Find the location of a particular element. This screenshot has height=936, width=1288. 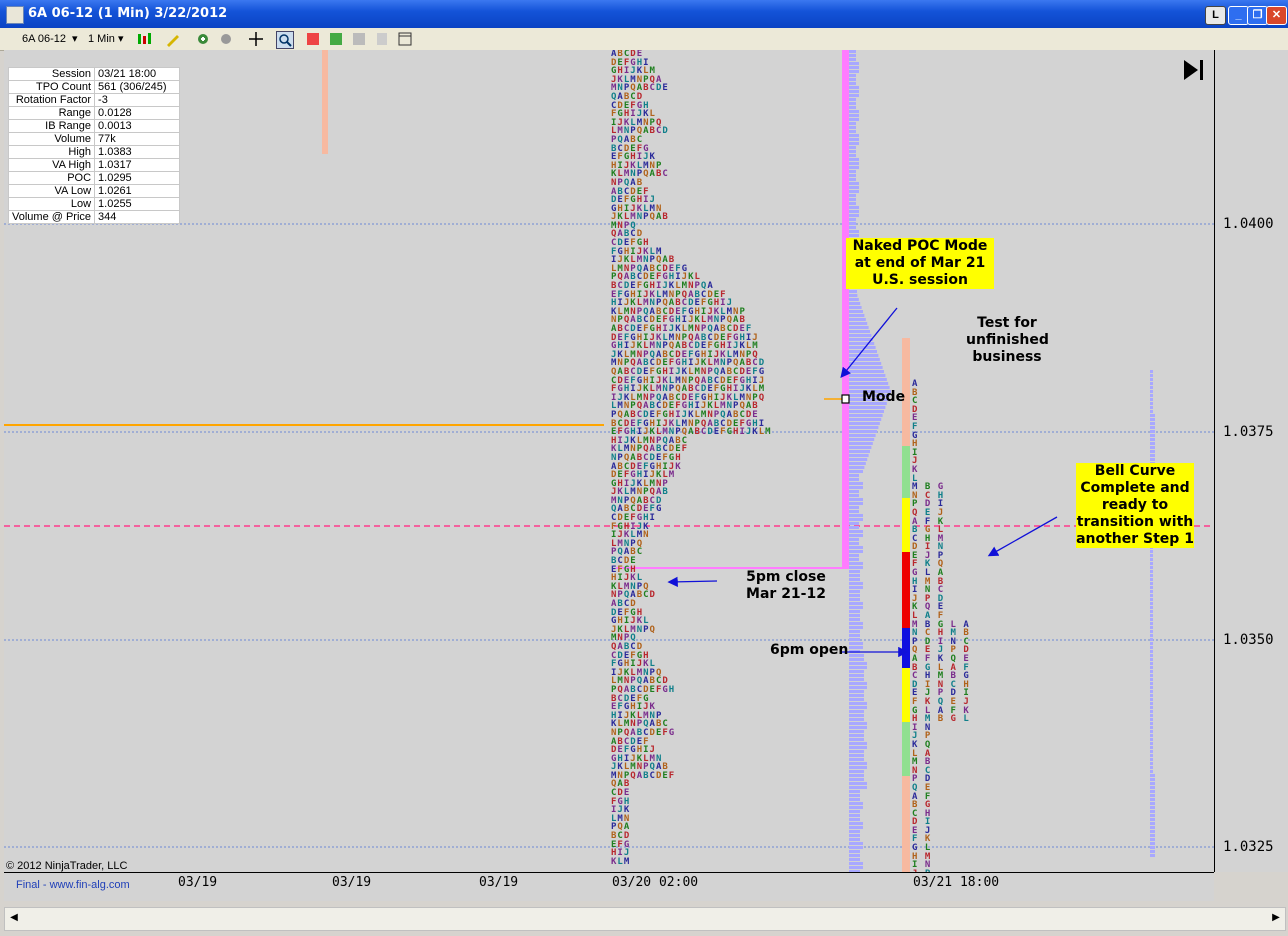

template-icon is located at coordinates (382, 39).